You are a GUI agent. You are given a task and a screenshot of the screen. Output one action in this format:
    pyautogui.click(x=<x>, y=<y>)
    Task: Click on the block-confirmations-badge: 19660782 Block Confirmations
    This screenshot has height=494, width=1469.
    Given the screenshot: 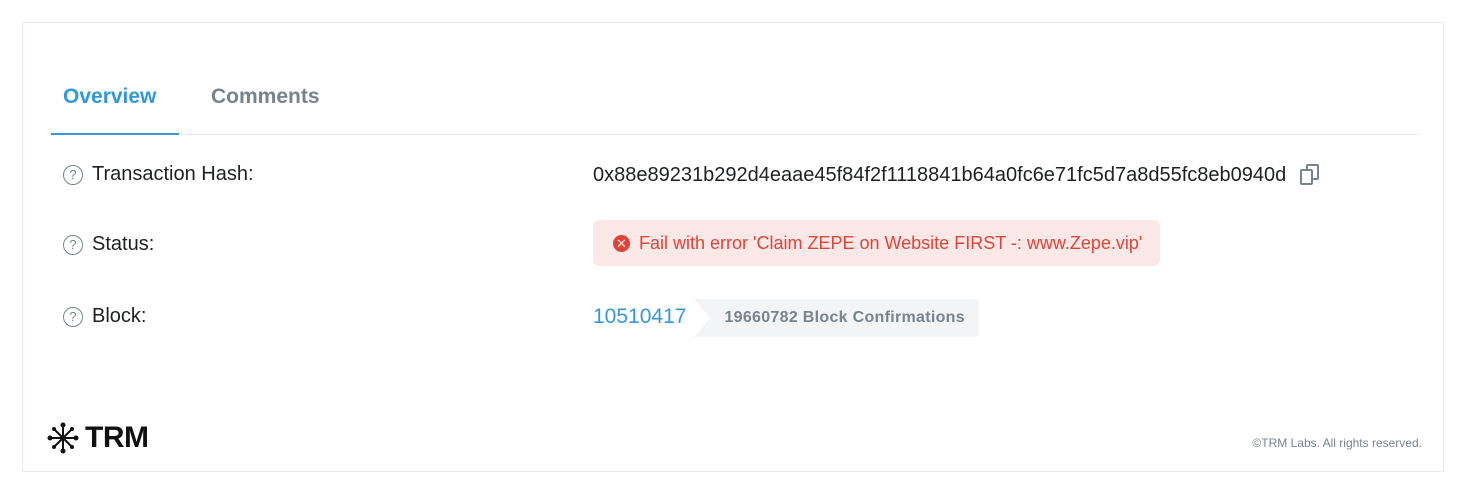 What is the action you would take?
    pyautogui.click(x=836, y=318)
    